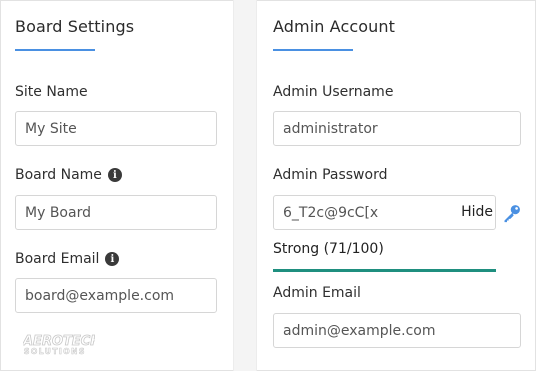 This screenshot has width=536, height=371. I want to click on admin-username-label: Admin Username, so click(333, 92).